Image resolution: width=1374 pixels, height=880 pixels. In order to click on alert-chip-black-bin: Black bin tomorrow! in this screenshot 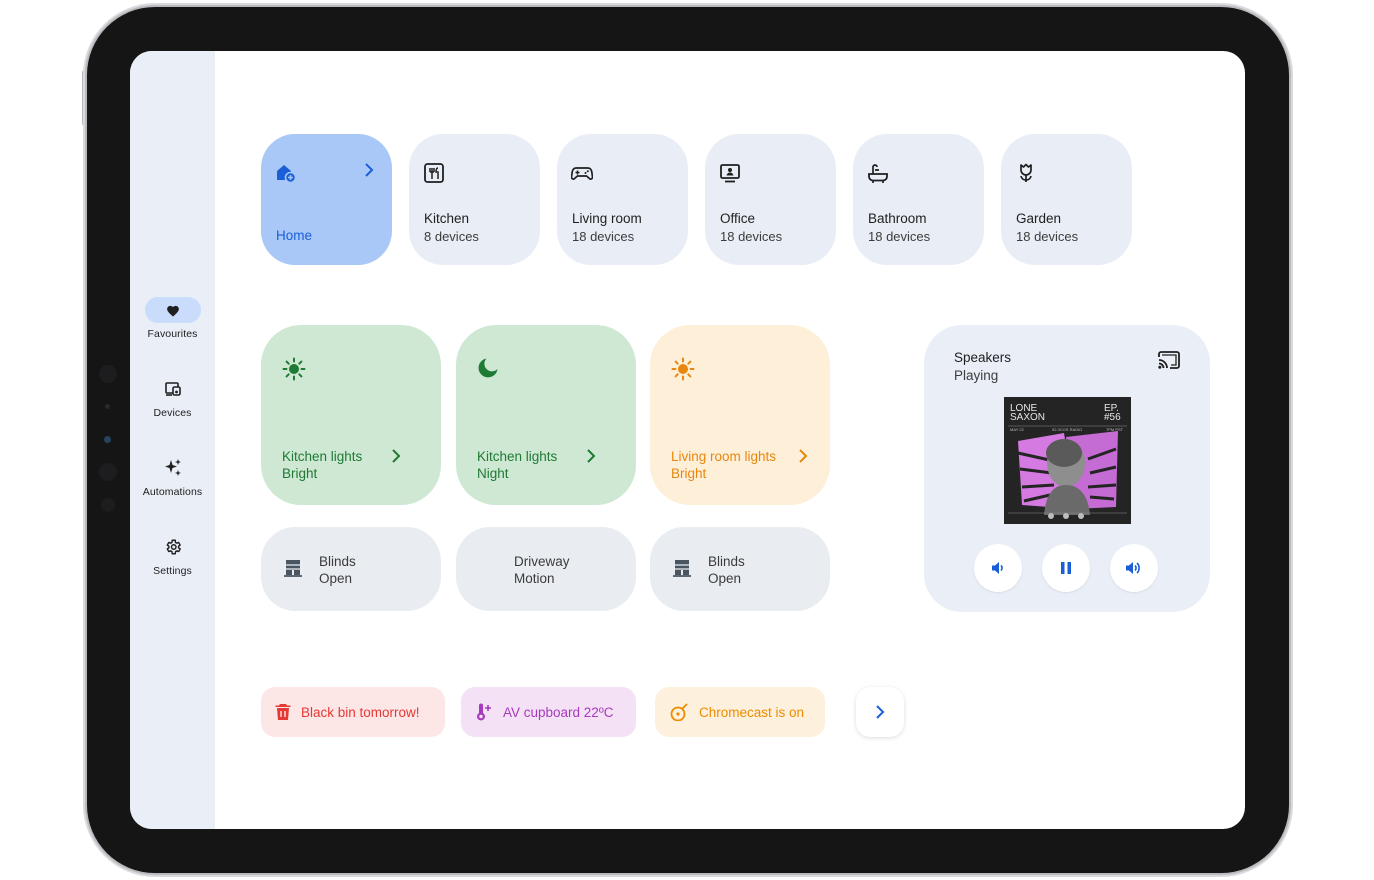, I will do `click(353, 712)`.